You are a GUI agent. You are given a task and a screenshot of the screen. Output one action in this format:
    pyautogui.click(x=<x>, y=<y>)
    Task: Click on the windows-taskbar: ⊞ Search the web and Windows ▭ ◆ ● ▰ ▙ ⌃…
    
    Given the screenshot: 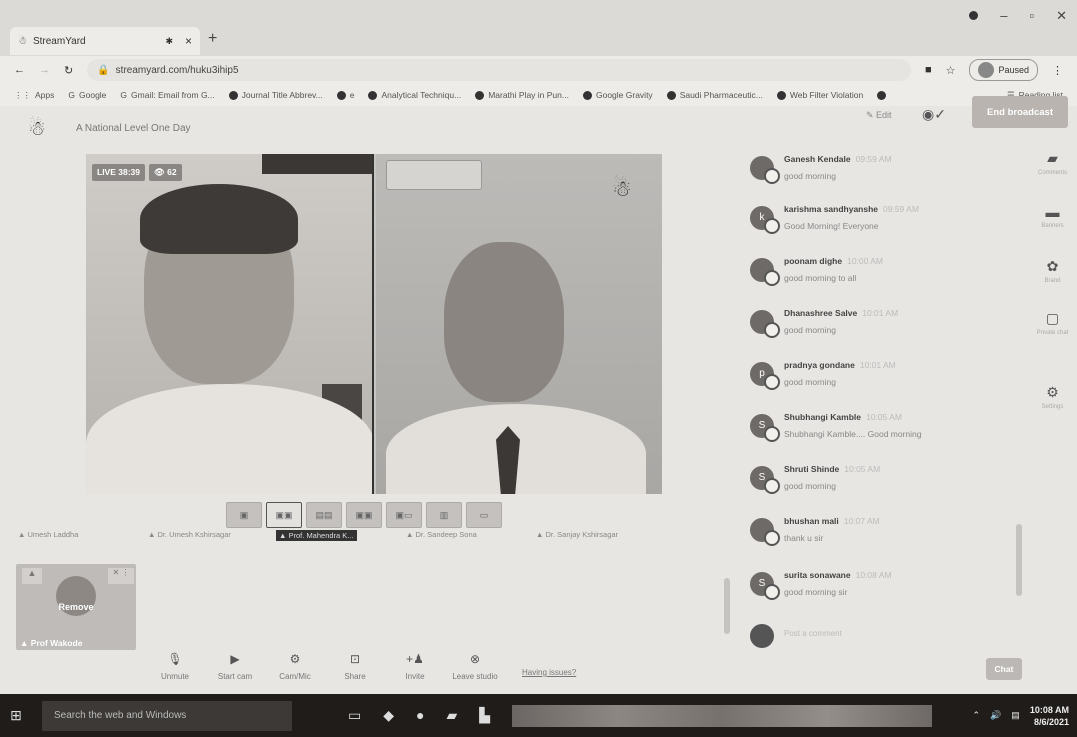 What is the action you would take?
    pyautogui.click(x=538, y=715)
    